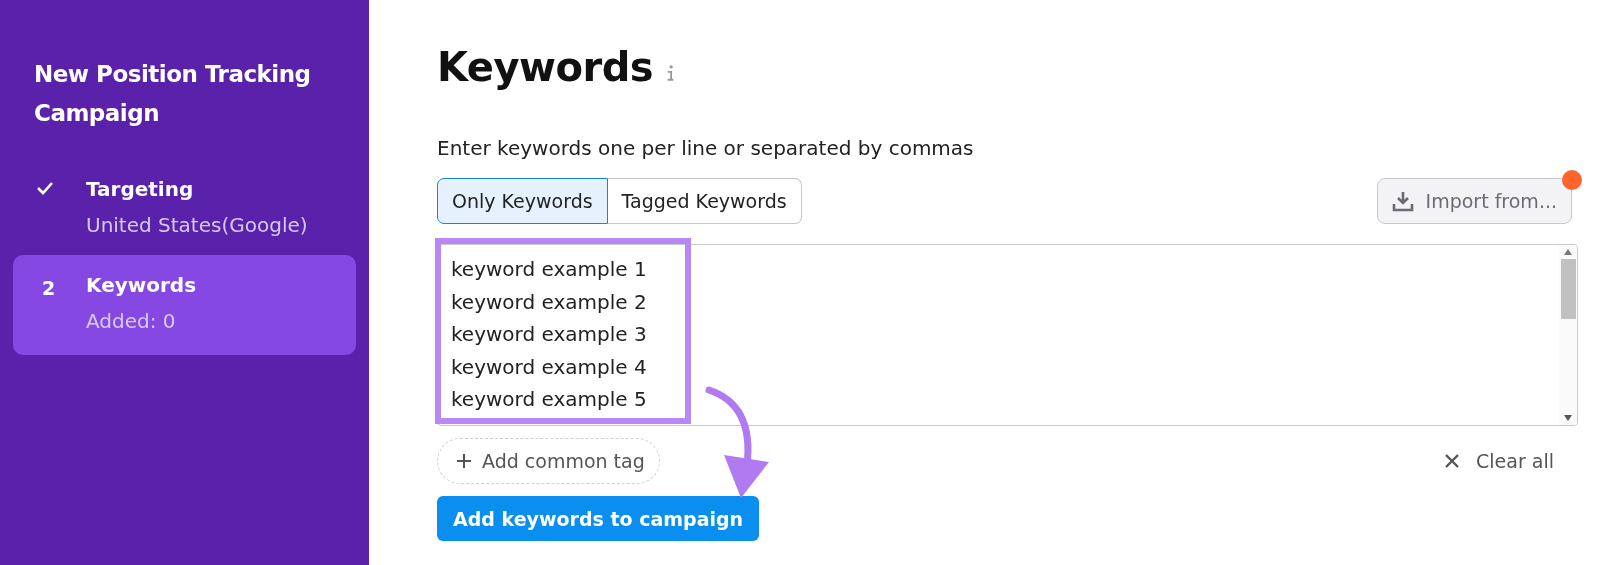 The height and width of the screenshot is (565, 1600). I want to click on download-icon, so click(1402, 201).